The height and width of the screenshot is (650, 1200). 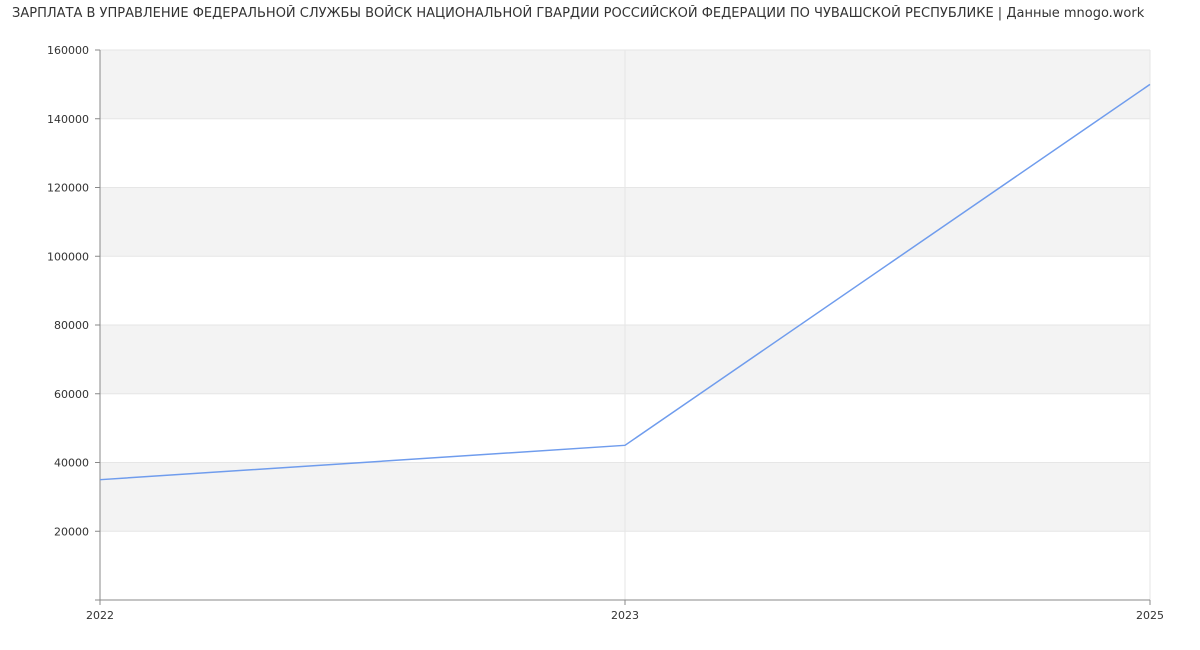 What do you see at coordinates (71, 463) in the screenshot?
I see `y-tick-label: 40000` at bounding box center [71, 463].